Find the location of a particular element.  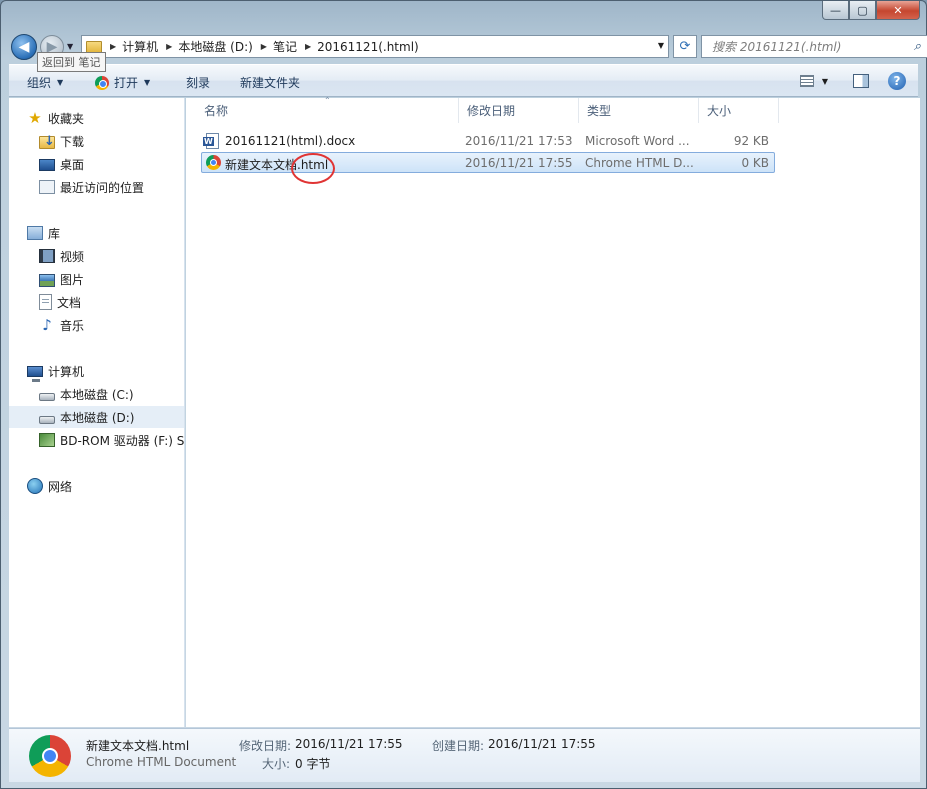

library-icon is located at coordinates (35, 233).